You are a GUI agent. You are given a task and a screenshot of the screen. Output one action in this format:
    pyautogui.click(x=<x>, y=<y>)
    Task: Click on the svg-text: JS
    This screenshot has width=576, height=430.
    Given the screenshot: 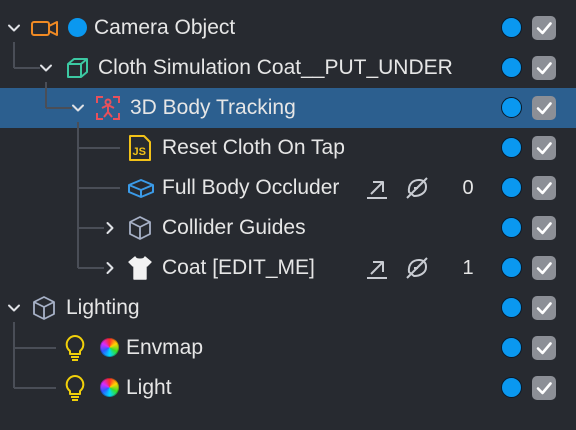 What is the action you would take?
    pyautogui.click(x=139, y=152)
    